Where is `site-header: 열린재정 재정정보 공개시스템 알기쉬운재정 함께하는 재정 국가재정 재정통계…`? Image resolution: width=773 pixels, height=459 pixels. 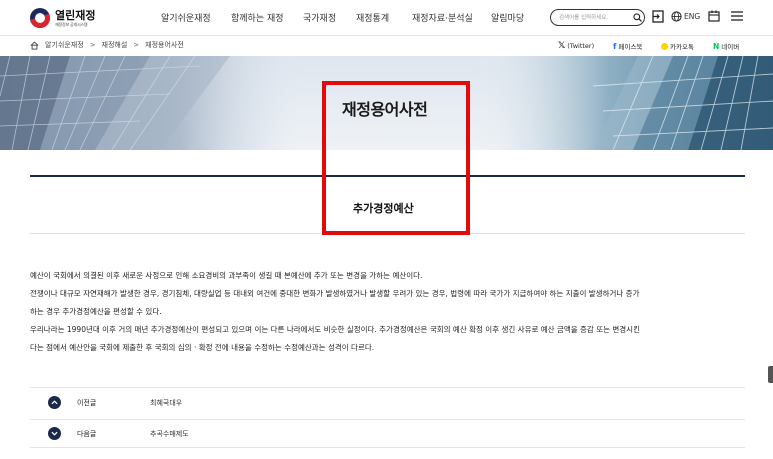
site-header: 열린재정 재정정보 공개시스템 알기쉬운재정 함께하는 재정 국가재정 재정통계… is located at coordinates (386, 18).